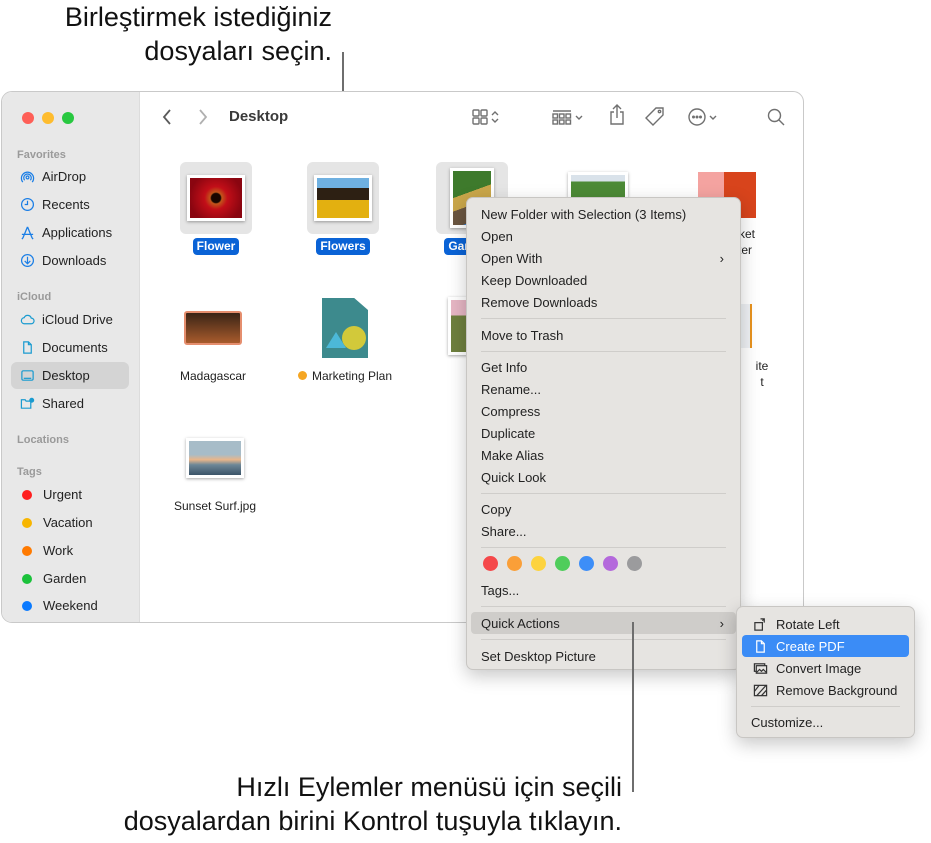 The image size is (931, 843). What do you see at coordinates (598, 186) in the screenshot?
I see `file-item-landscape` at bounding box center [598, 186].